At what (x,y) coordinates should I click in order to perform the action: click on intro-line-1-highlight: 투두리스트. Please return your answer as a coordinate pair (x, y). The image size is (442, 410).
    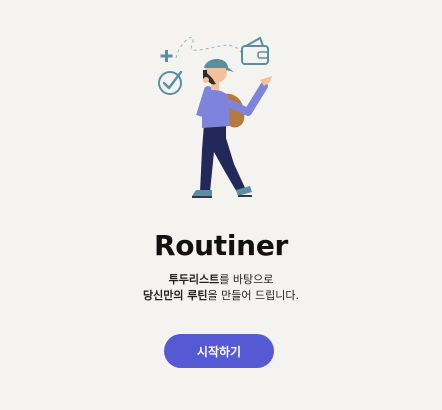
    Looking at the image, I should click on (194, 279).